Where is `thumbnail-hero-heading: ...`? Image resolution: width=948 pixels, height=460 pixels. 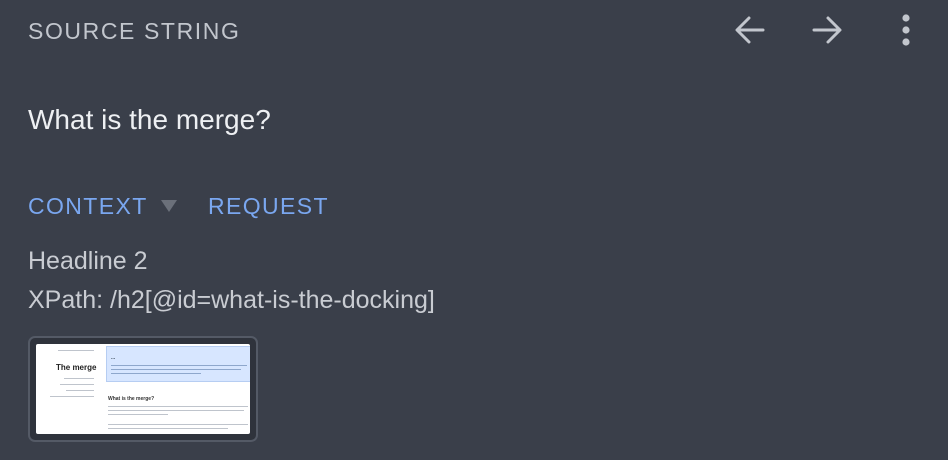 thumbnail-hero-heading: ... is located at coordinates (113, 358).